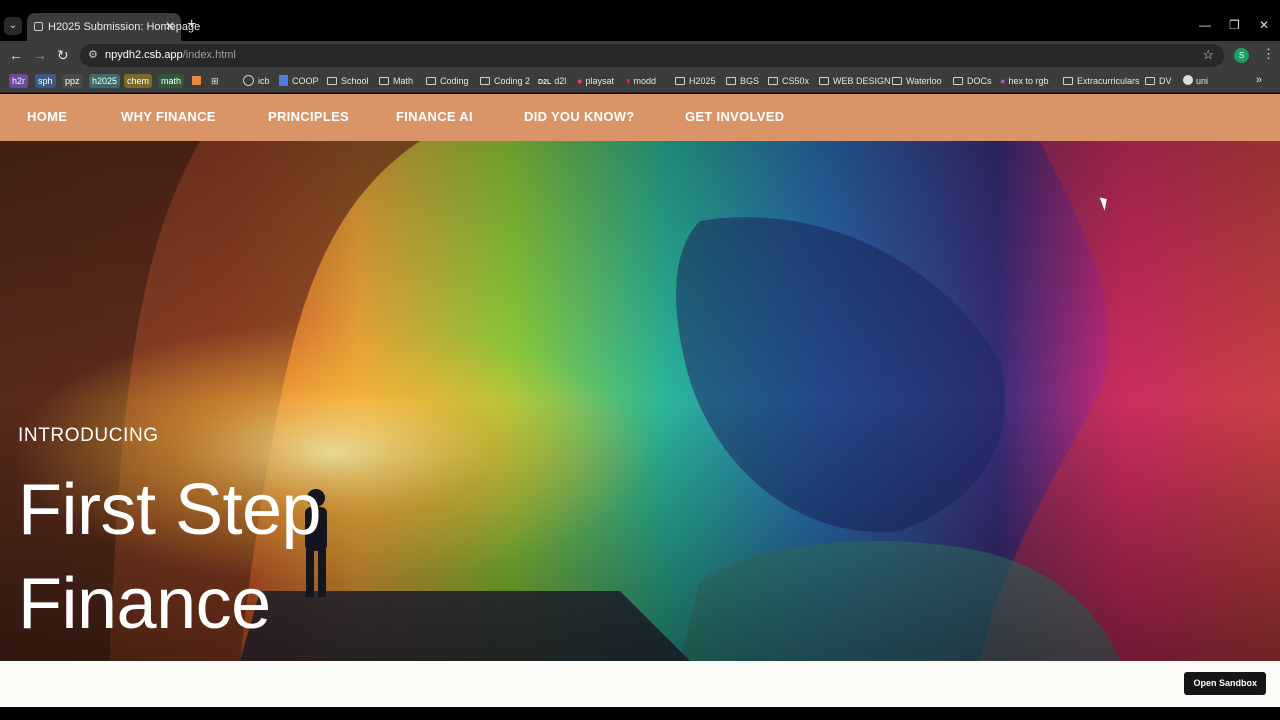 This screenshot has width=1280, height=720. What do you see at coordinates (348, 81) in the screenshot?
I see `bookmark-folder-school: School` at bounding box center [348, 81].